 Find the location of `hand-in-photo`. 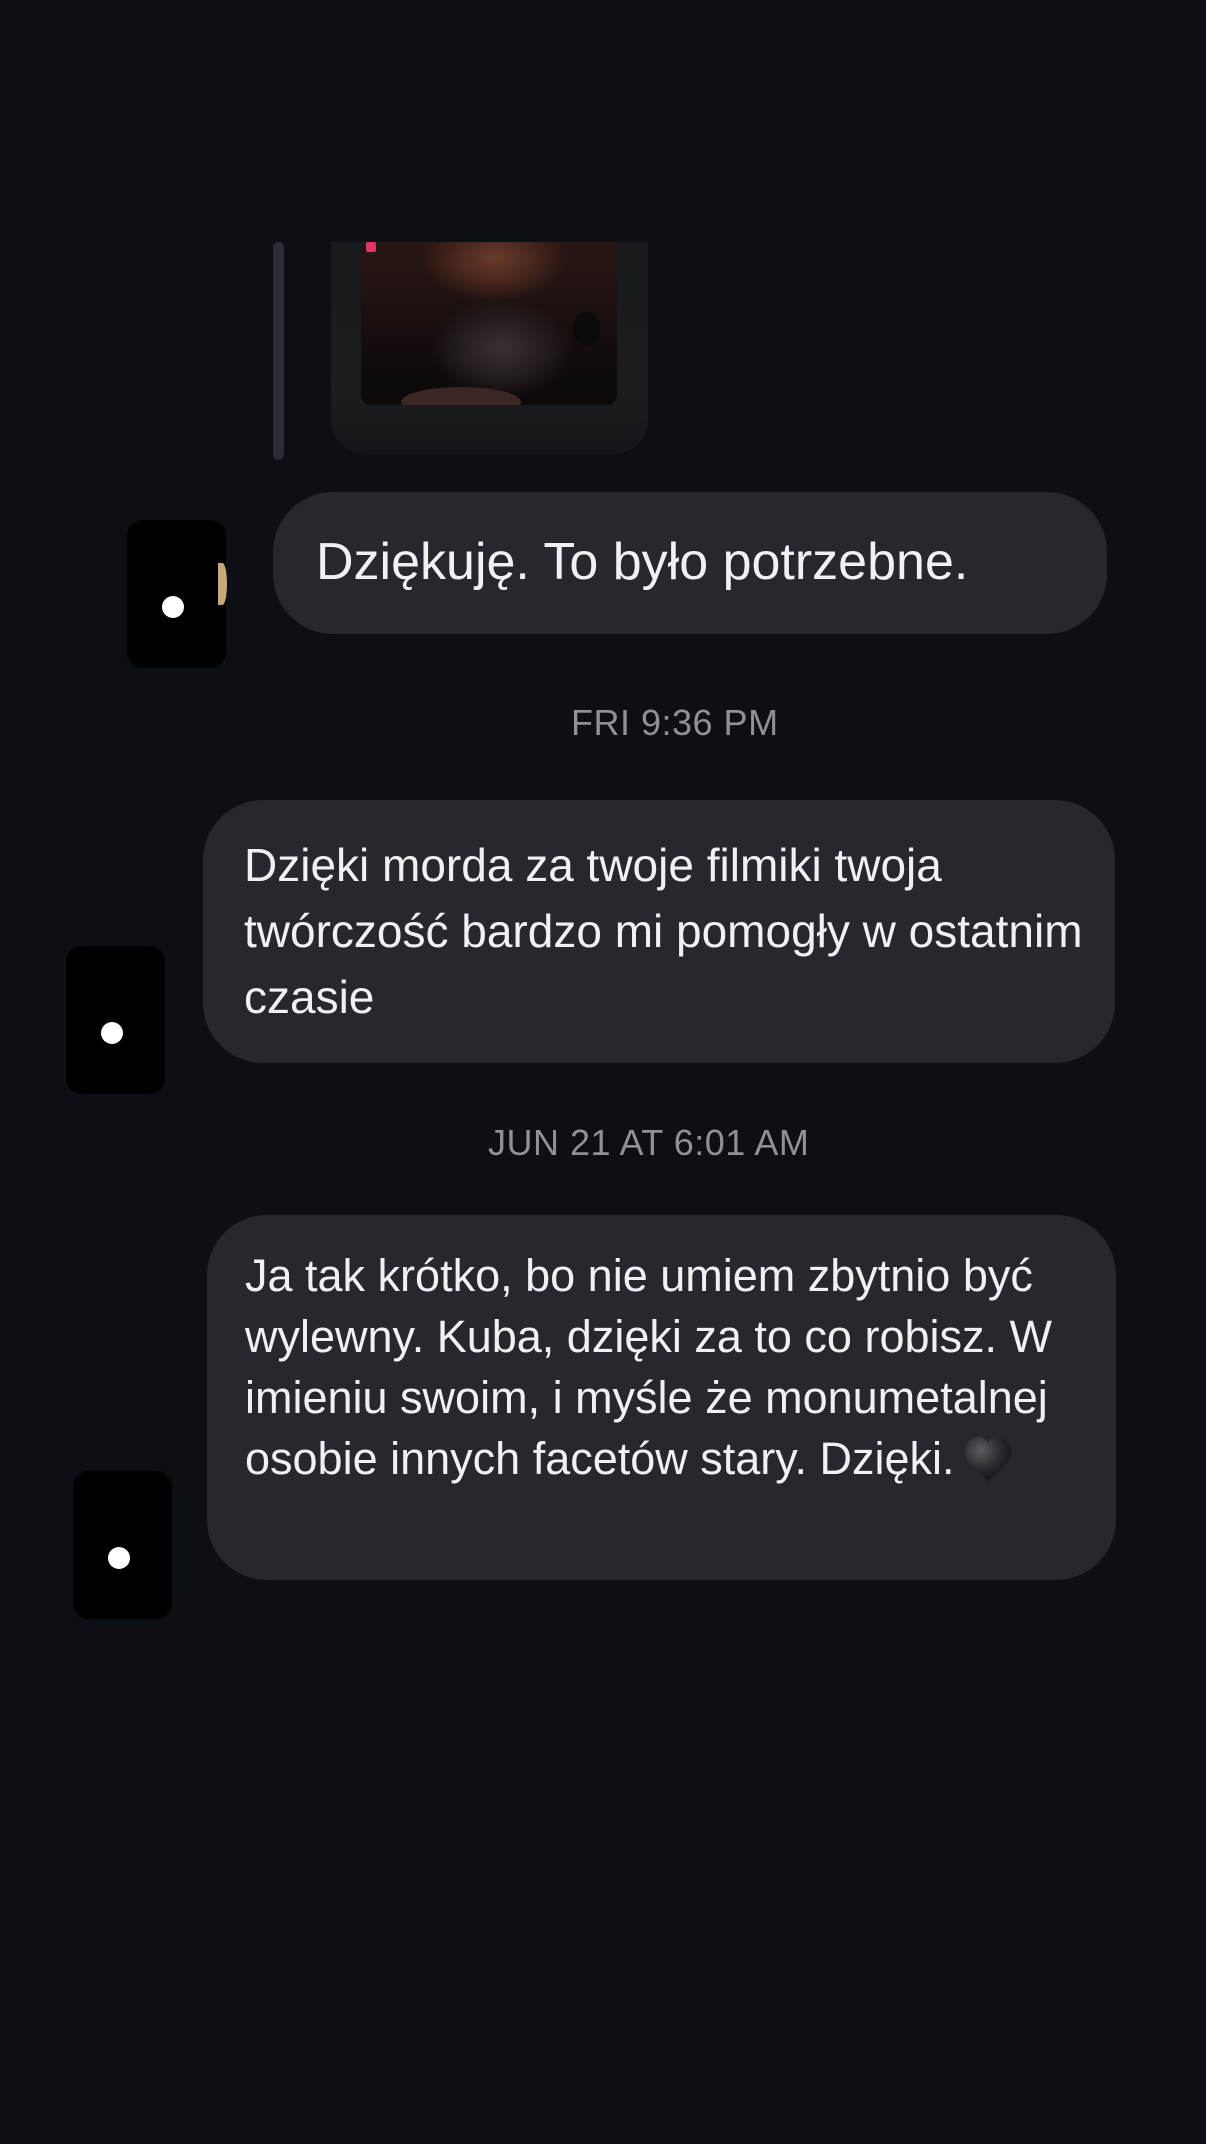

hand-in-photo is located at coordinates (461, 396).